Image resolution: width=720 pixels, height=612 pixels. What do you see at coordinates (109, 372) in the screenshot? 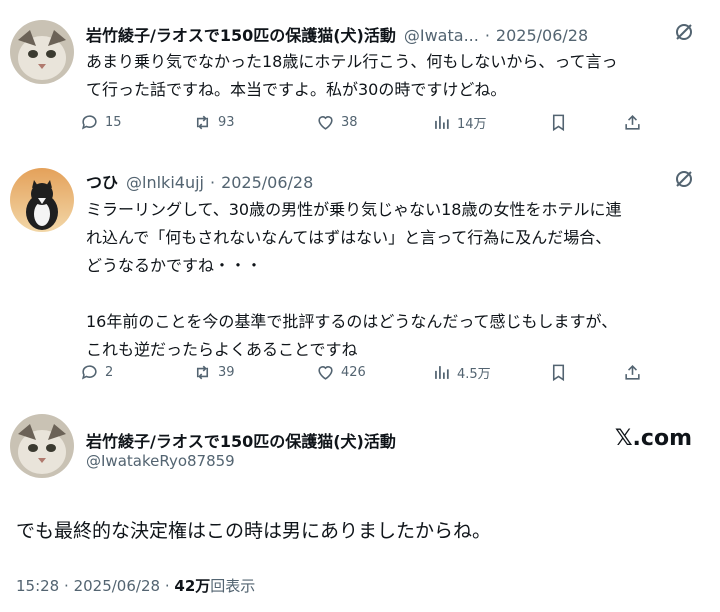
I see `reply-count: 2` at bounding box center [109, 372].